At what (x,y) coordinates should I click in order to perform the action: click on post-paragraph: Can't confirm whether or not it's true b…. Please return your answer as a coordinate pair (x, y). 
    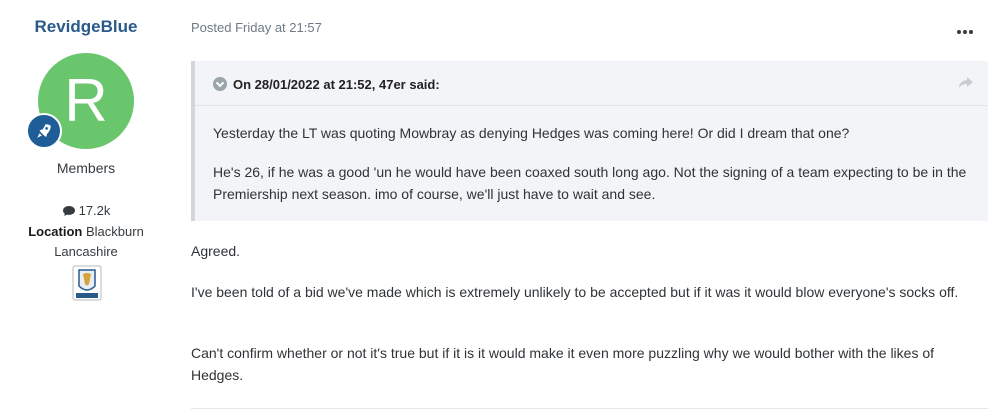
    Looking at the image, I should click on (563, 364).